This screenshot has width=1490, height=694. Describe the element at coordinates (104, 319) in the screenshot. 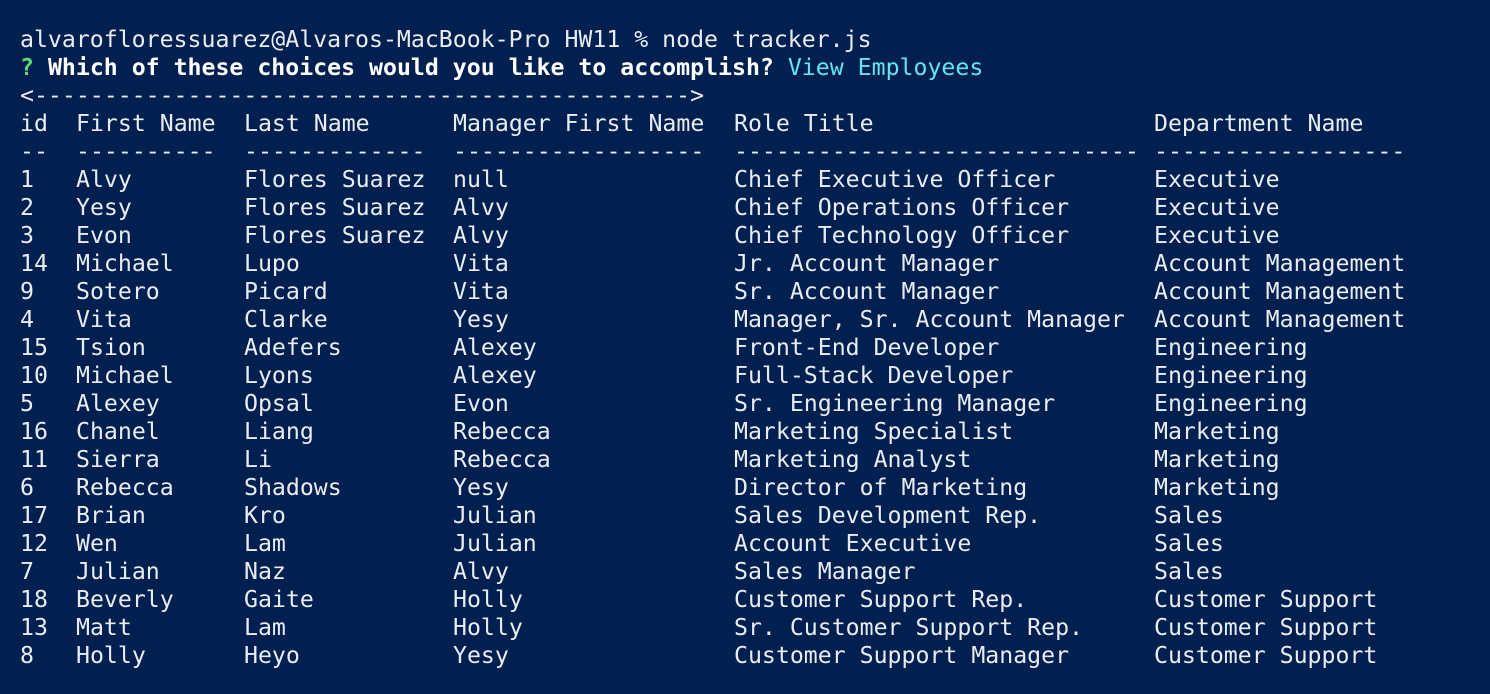

I see `first-name-column-cell: Vita` at that location.